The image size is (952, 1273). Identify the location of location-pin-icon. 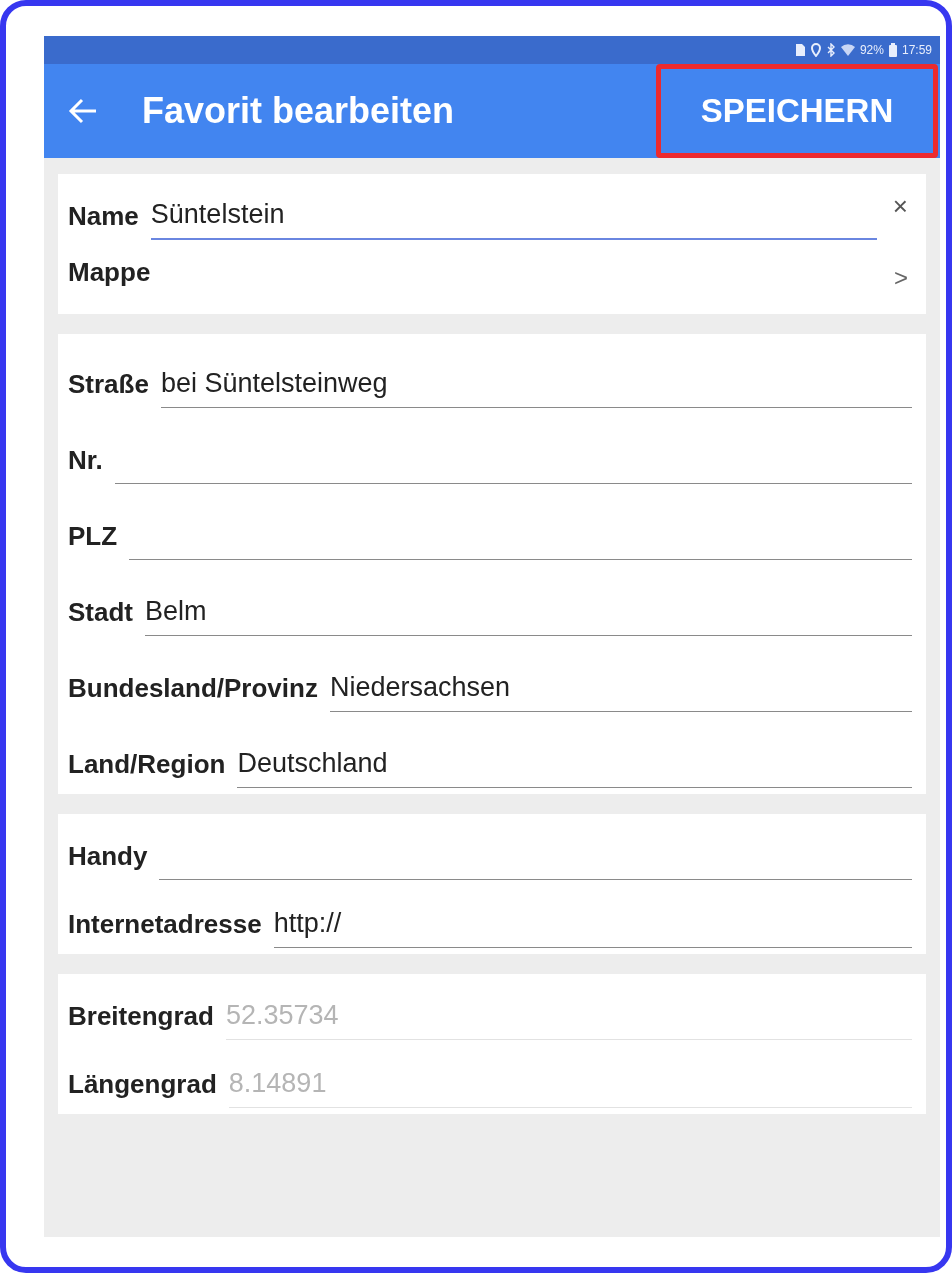
(815, 50).